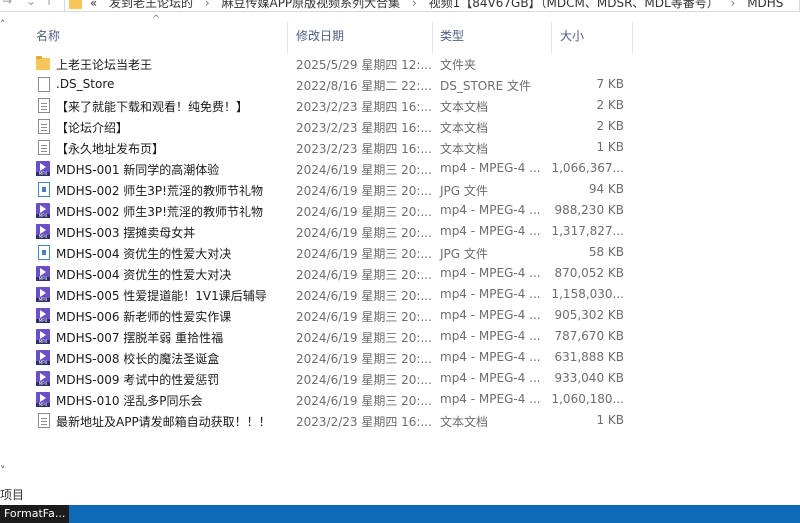 The width and height of the screenshot is (800, 523). Describe the element at coordinates (138, 170) in the screenshot. I see `file-name: MDHS-001 新同学的高潮体验` at that location.